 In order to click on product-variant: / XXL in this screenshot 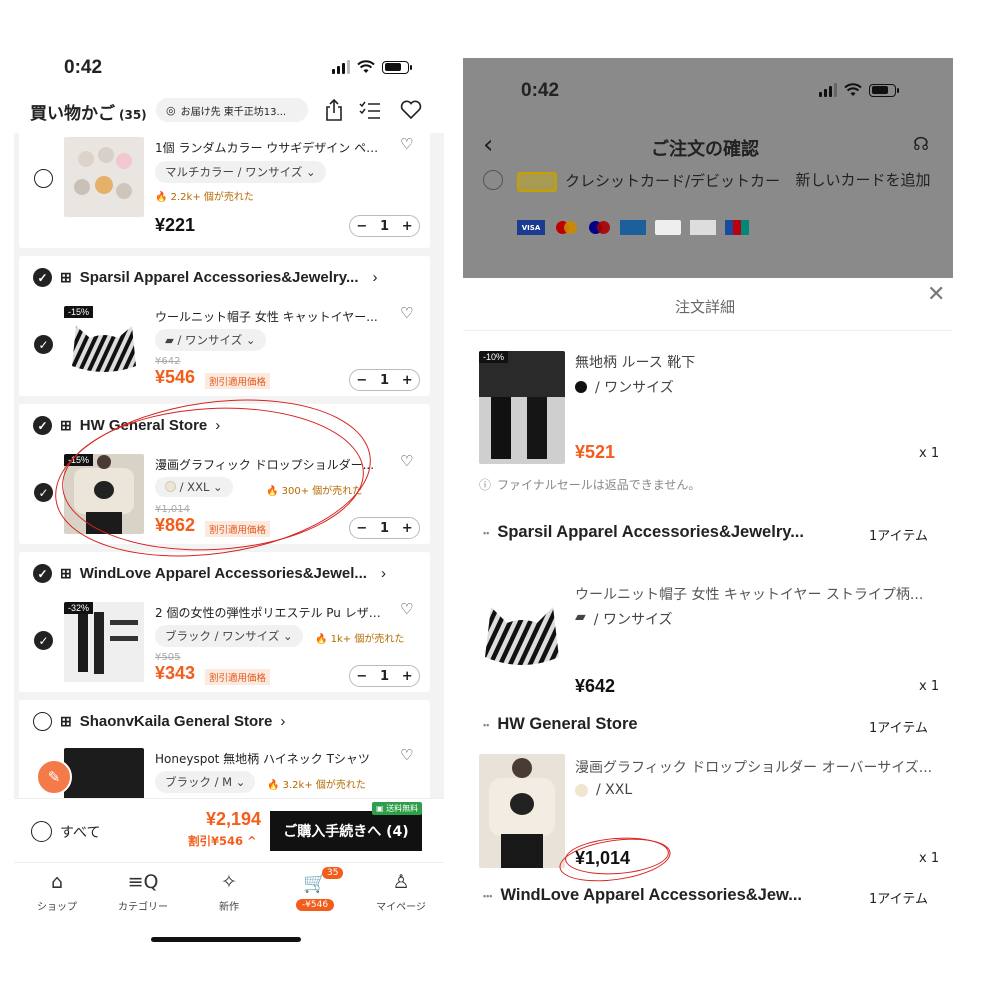, I will do `click(603, 790)`.